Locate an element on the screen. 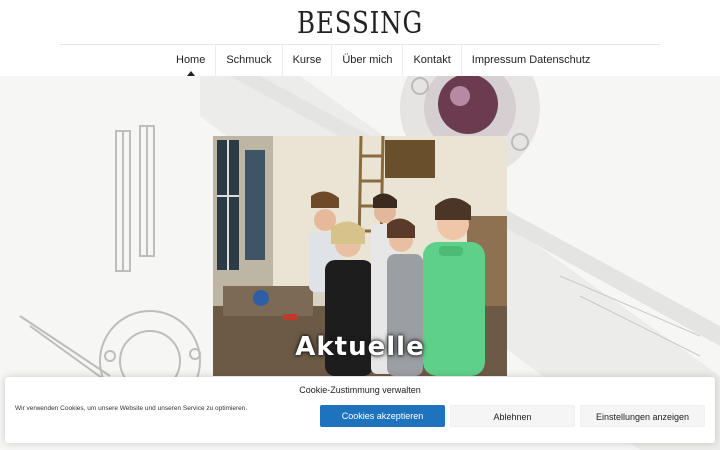 The width and height of the screenshot is (720, 450). deny-cookies-button: Ablehnen is located at coordinates (512, 416).